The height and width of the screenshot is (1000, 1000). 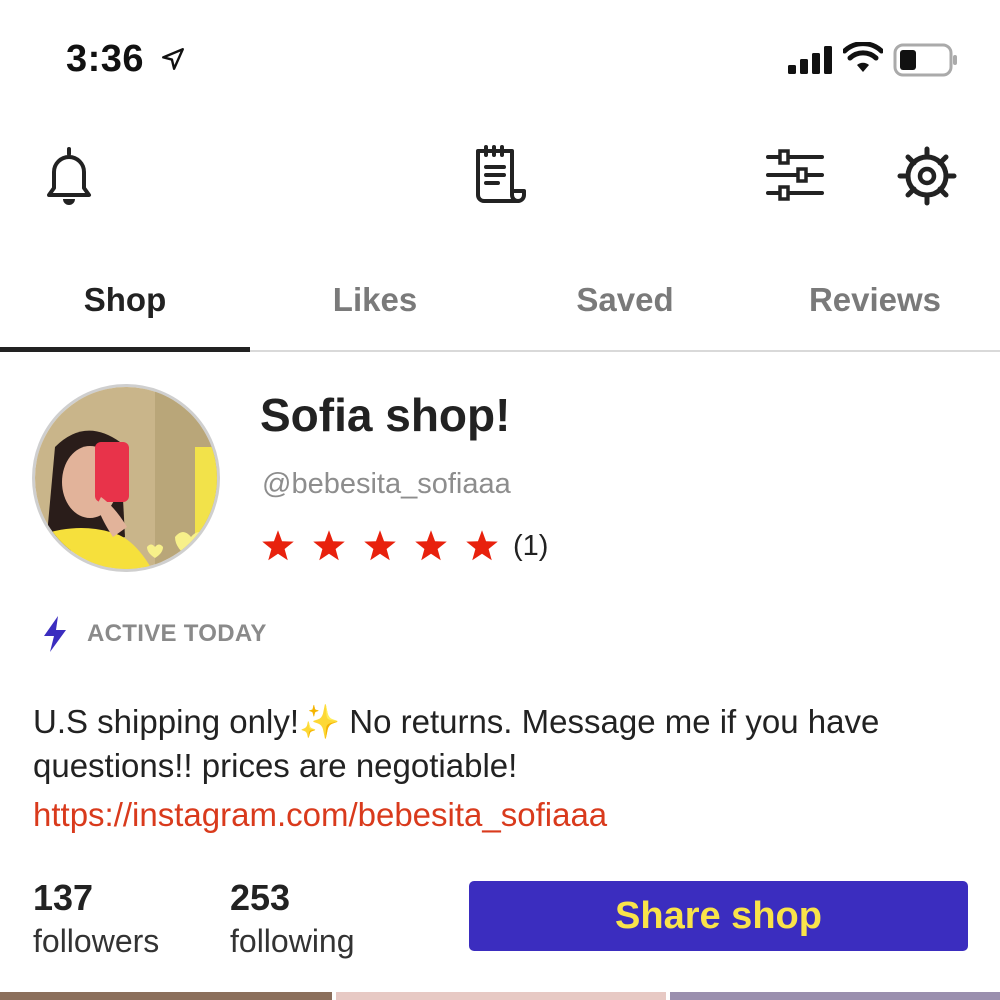 What do you see at coordinates (810, 60) in the screenshot?
I see `signal-icon` at bounding box center [810, 60].